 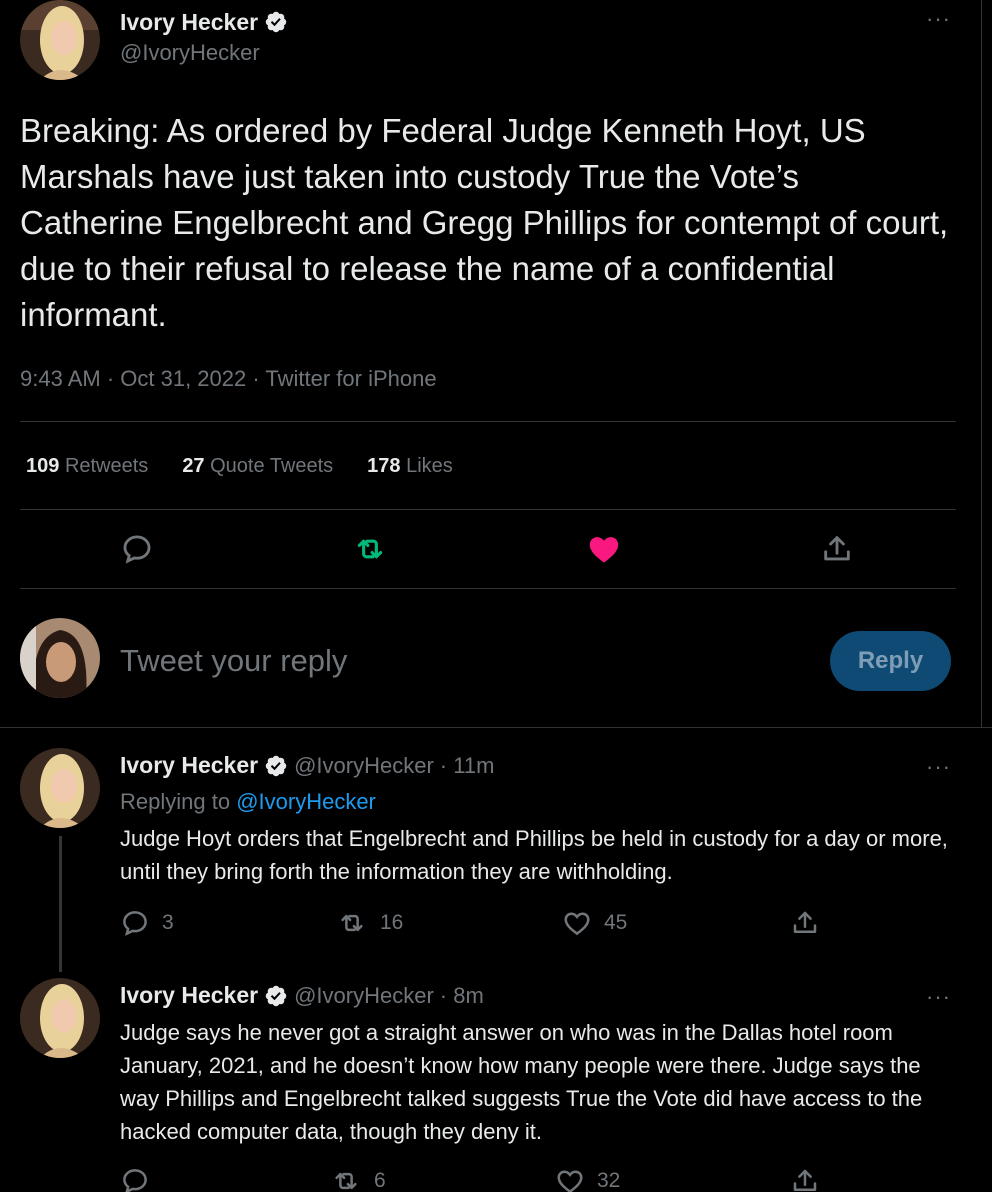 I want to click on reply-button: Reply, so click(x=890, y=661).